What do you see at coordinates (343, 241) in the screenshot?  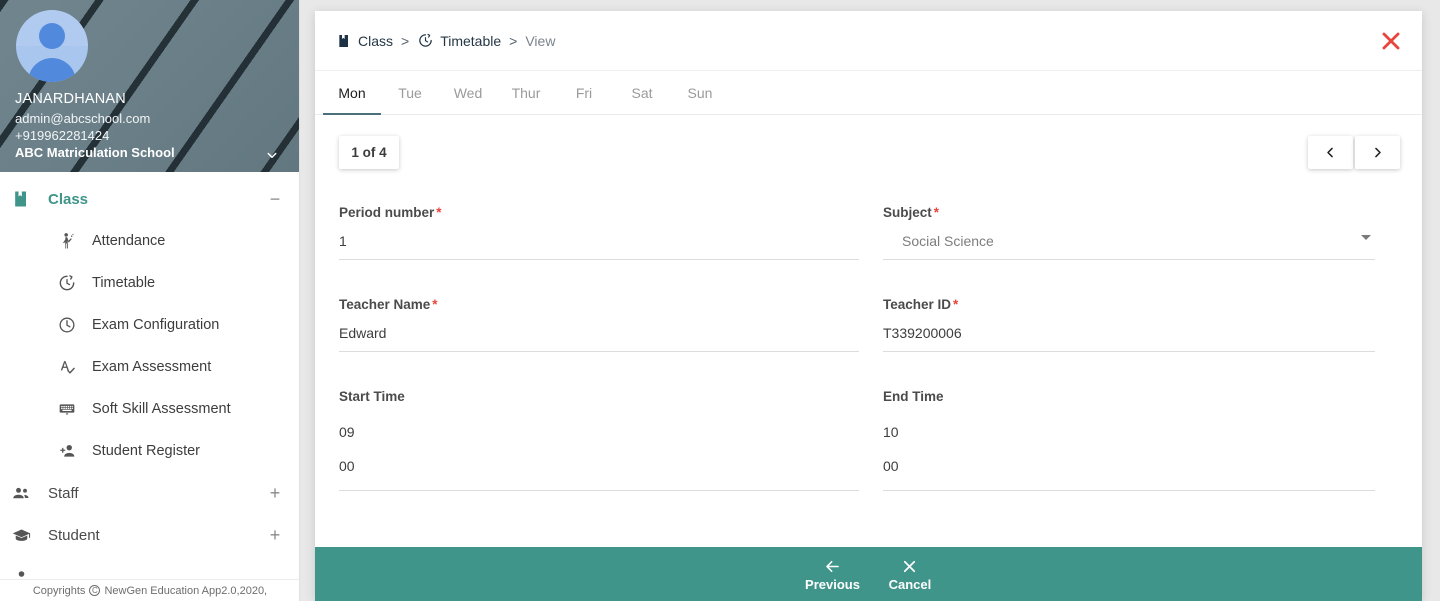 I see `field-value: 1` at bounding box center [343, 241].